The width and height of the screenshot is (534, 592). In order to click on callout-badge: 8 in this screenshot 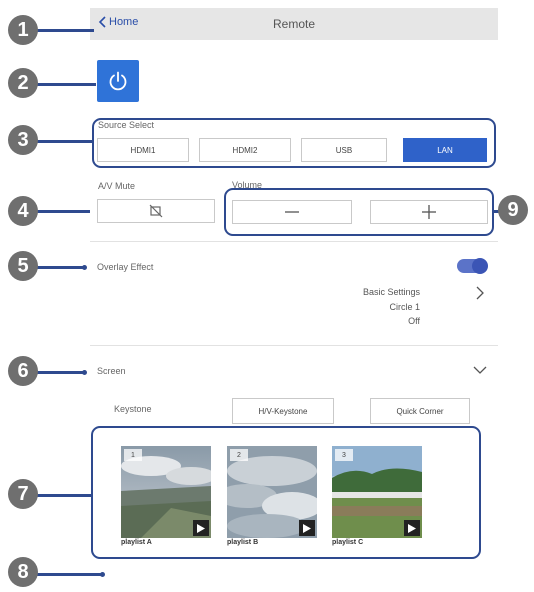, I will do `click(23, 572)`.